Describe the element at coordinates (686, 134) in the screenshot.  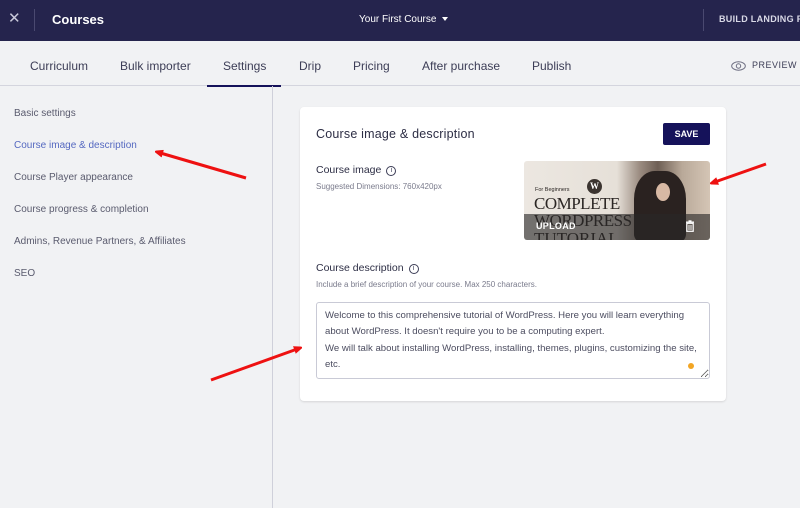
I see `save-button: SAVE` at that location.